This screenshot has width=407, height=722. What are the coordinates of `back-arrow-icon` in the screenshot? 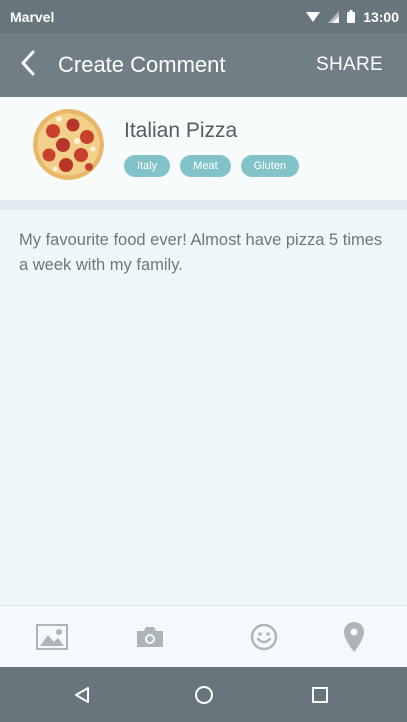 It's located at (28, 65).